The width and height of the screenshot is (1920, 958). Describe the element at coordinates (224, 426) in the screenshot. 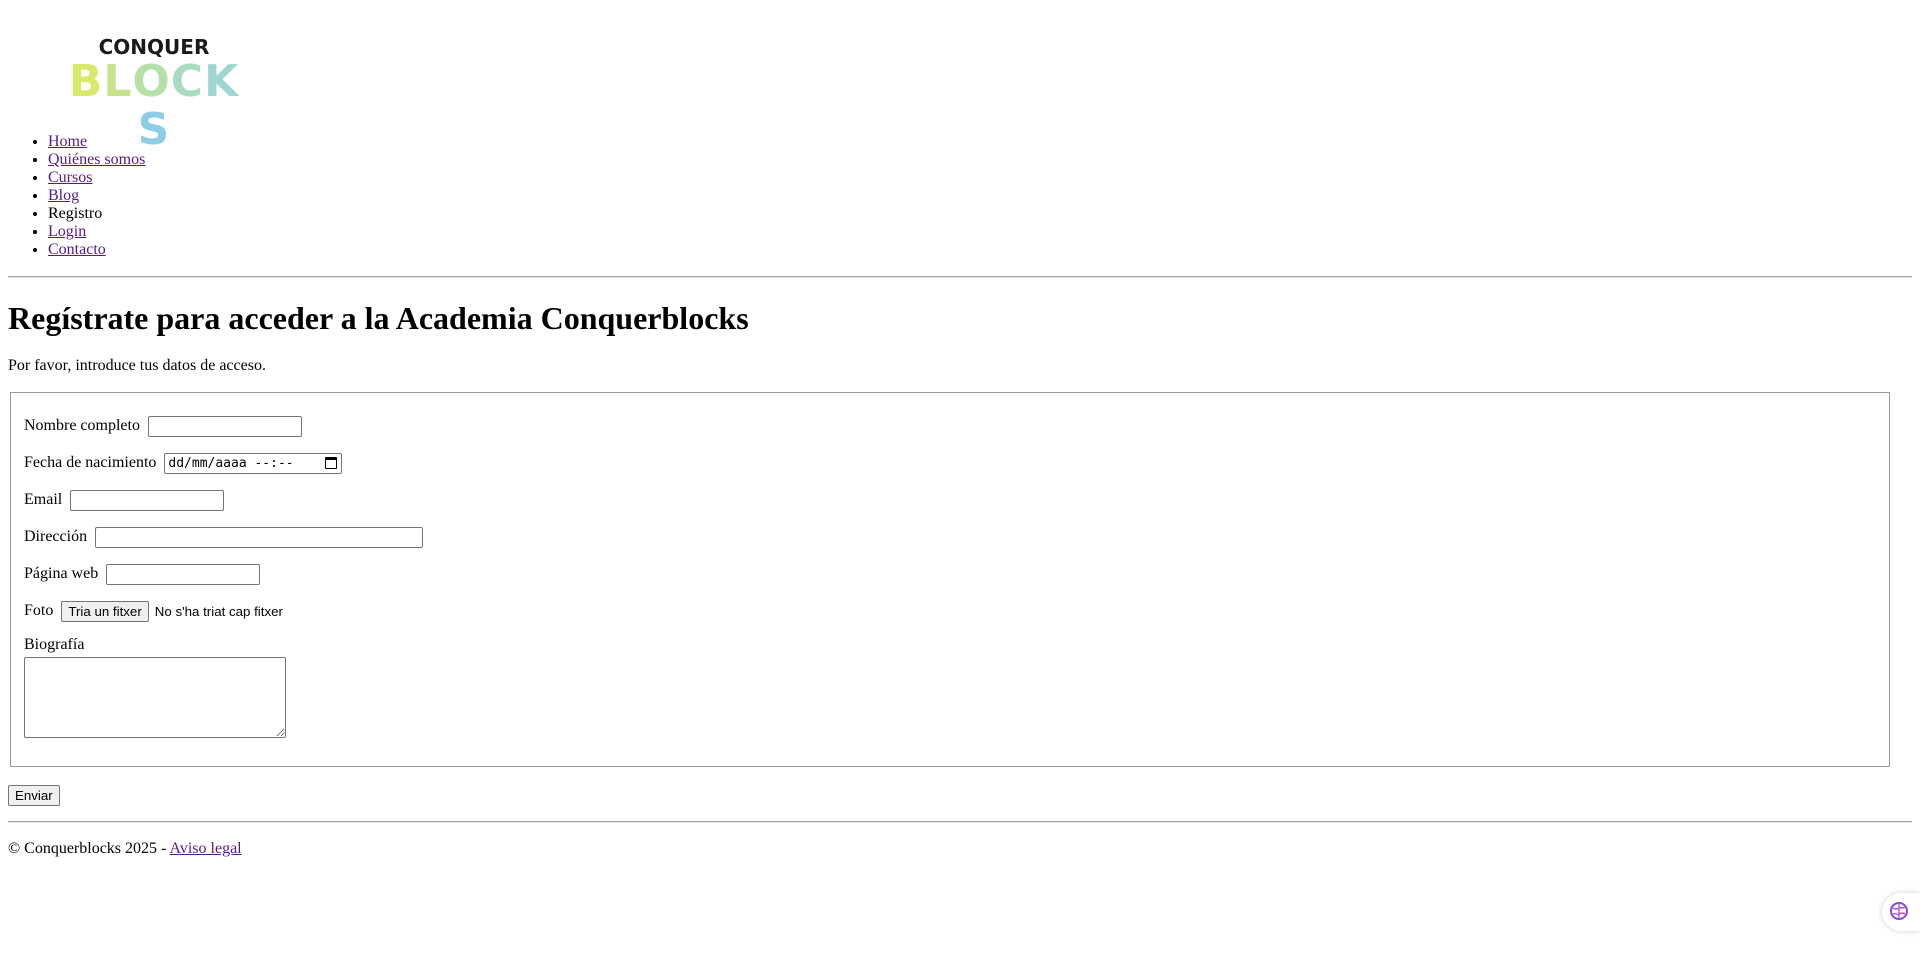

I see `name-input` at that location.